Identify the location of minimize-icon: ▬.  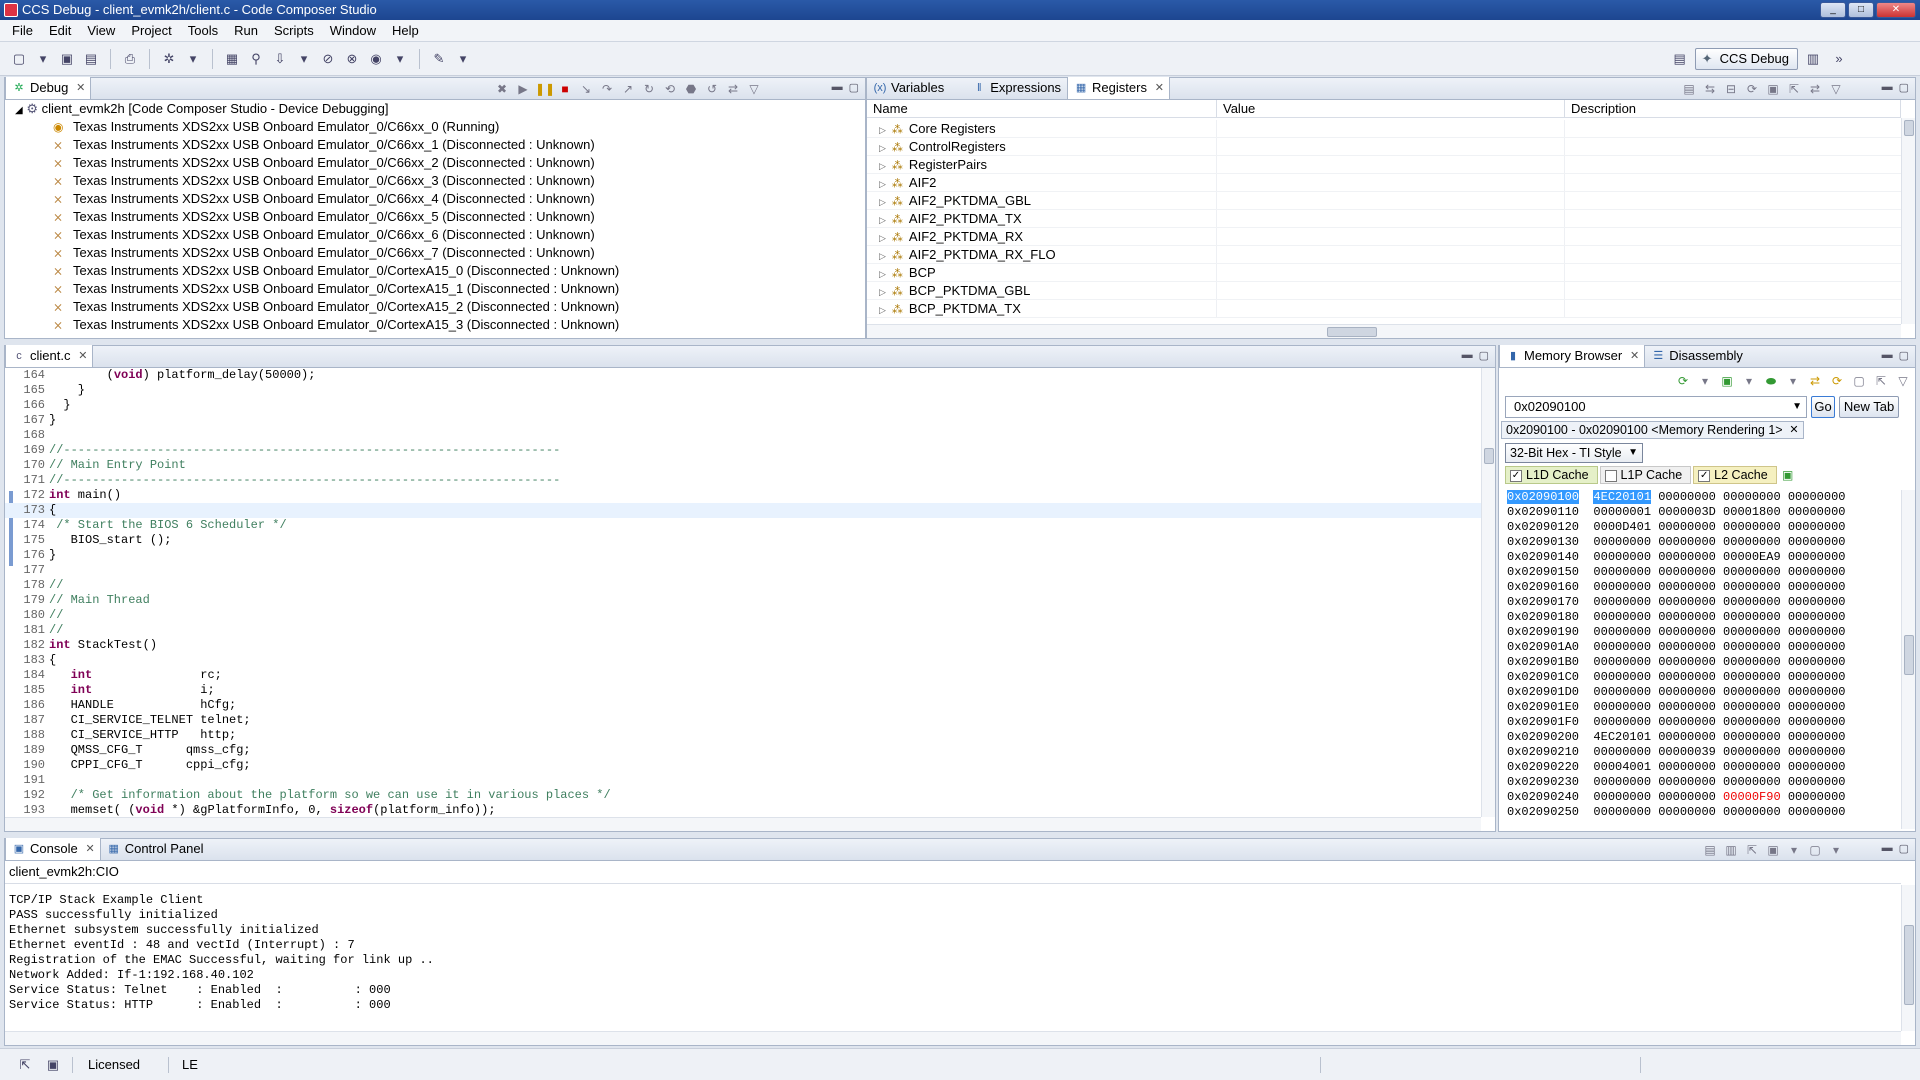
(1887, 848).